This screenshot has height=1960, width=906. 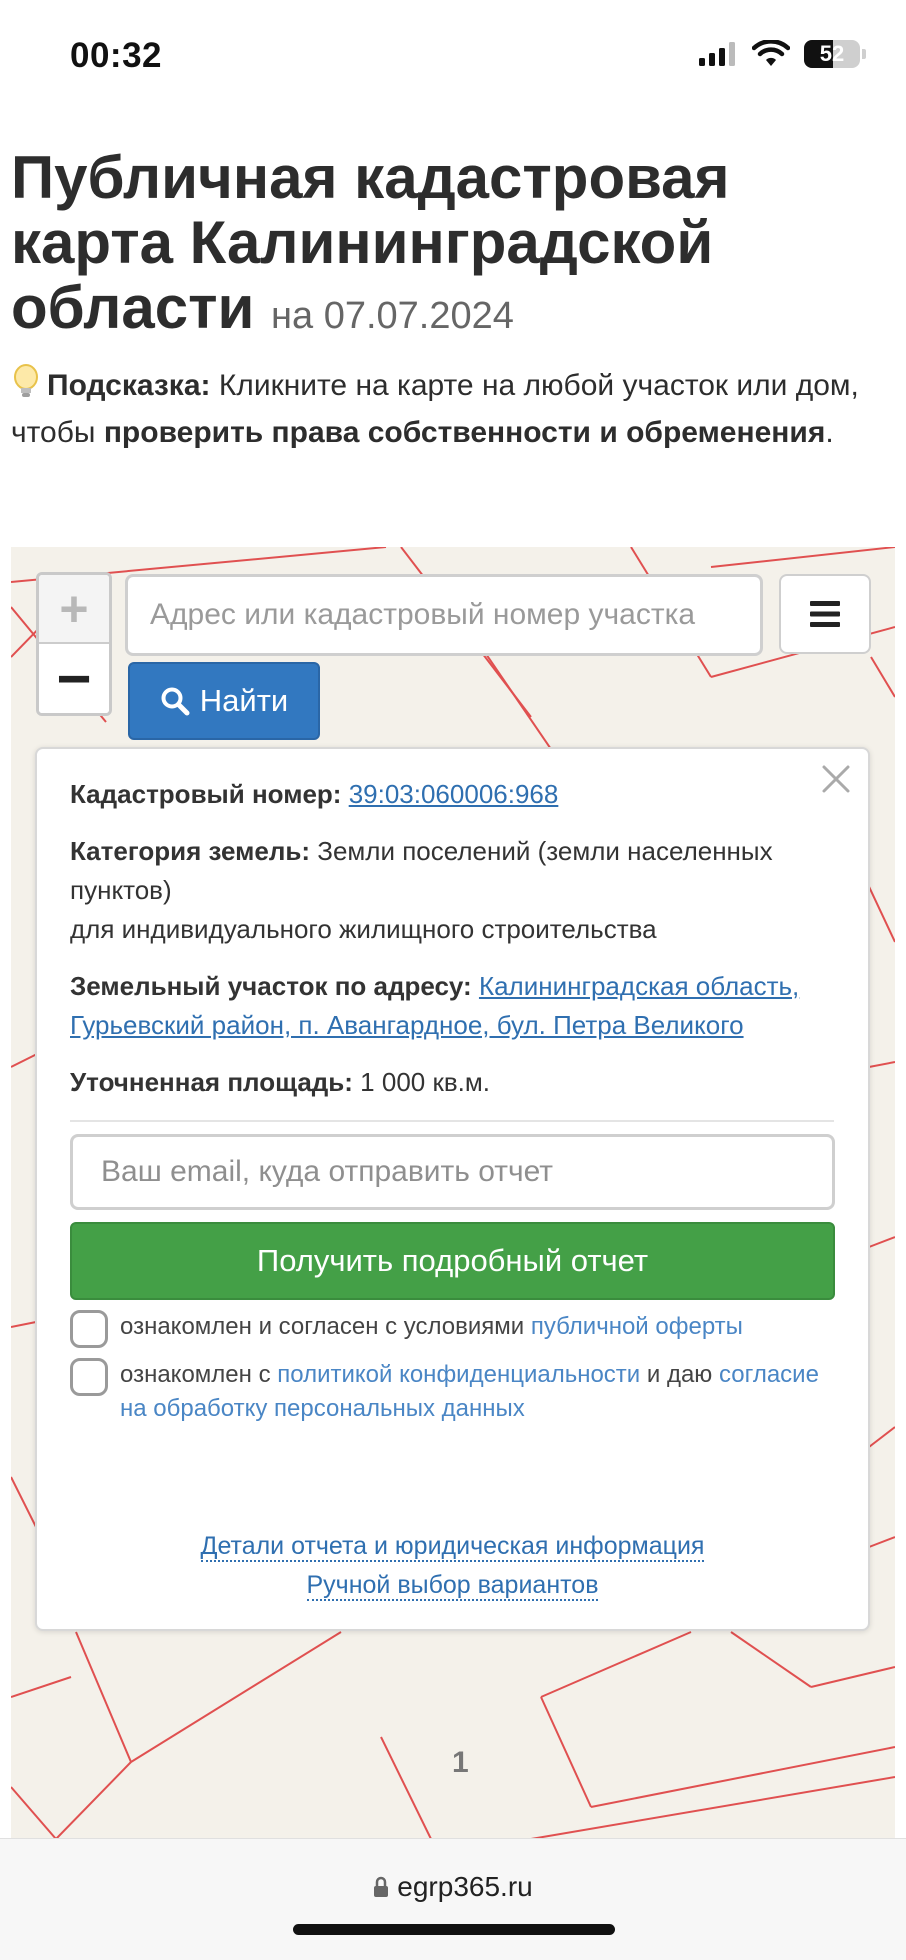 I want to click on url-text: egrp365.ru, so click(x=465, y=1886).